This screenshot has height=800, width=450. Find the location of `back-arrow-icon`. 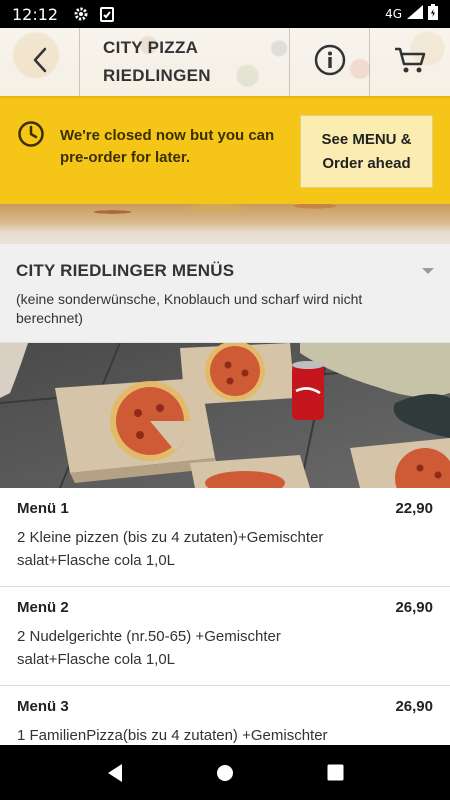

back-arrow-icon is located at coordinates (40, 62).